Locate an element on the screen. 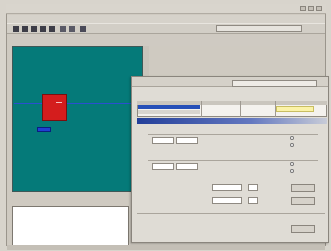  model-block is located at coordinates (54, 107).